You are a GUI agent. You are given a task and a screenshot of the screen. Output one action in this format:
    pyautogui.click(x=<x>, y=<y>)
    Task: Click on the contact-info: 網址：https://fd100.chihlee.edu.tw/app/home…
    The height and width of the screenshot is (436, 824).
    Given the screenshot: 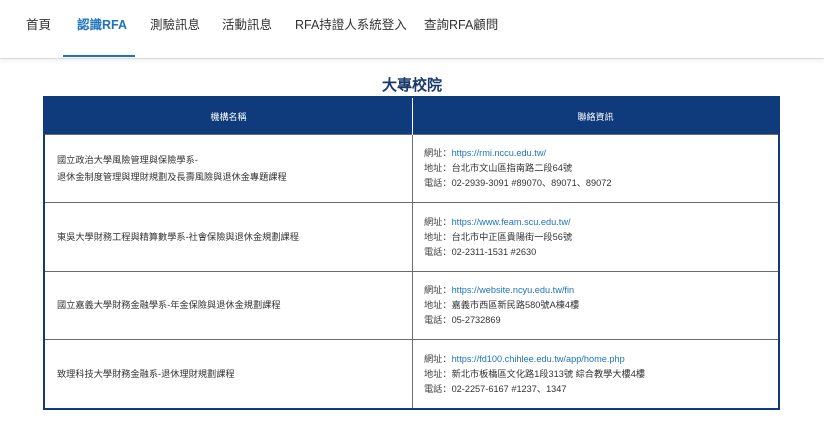 What is the action you would take?
    pyautogui.click(x=595, y=373)
    